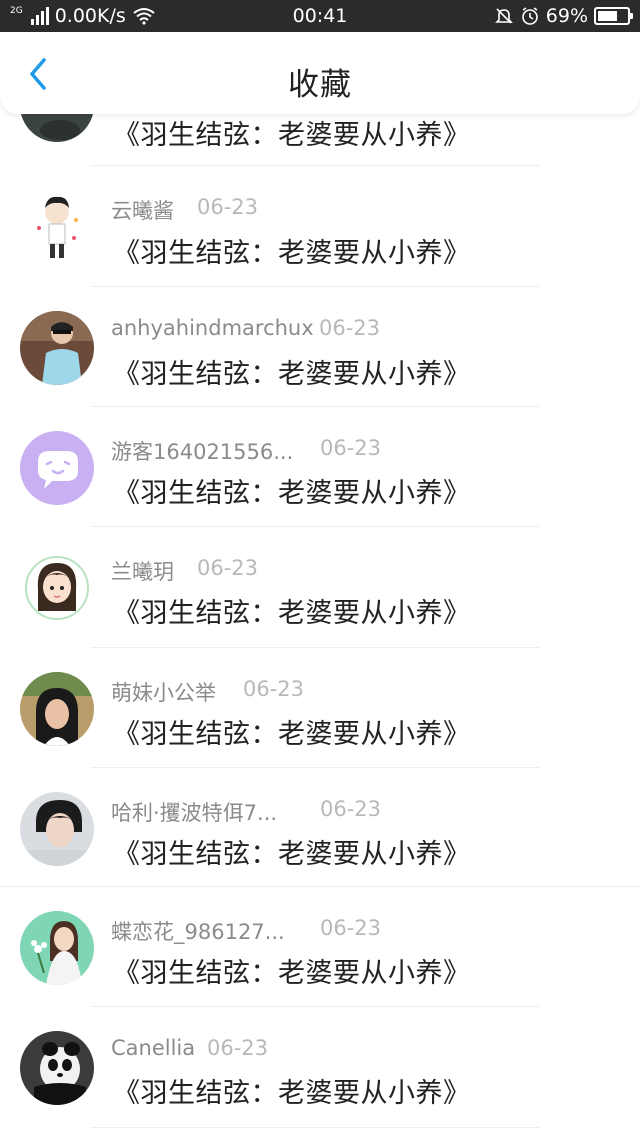 This screenshot has width=640, height=1138. Describe the element at coordinates (142, 210) in the screenshot. I see `username: 云曦酱` at that location.